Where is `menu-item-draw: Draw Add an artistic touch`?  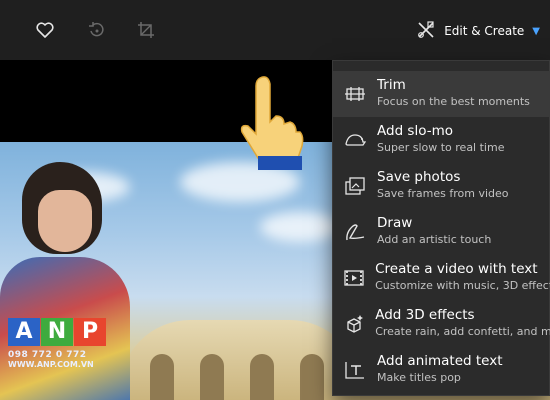 menu-item-draw: Draw Add an artistic touch is located at coordinates (441, 232).